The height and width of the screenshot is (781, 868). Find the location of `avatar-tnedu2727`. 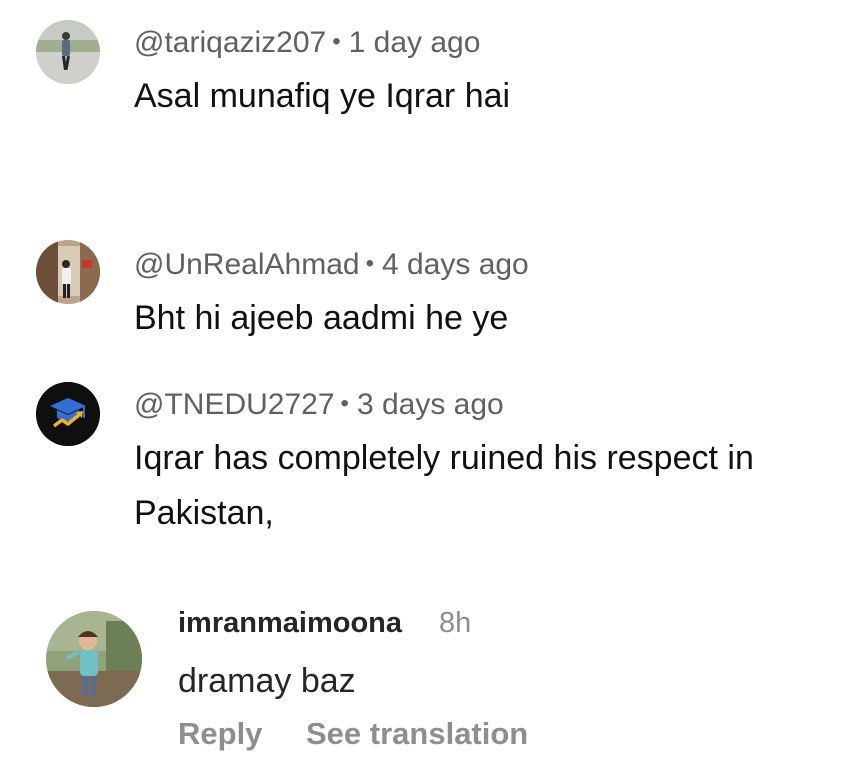

avatar-tnedu2727 is located at coordinates (68, 414).